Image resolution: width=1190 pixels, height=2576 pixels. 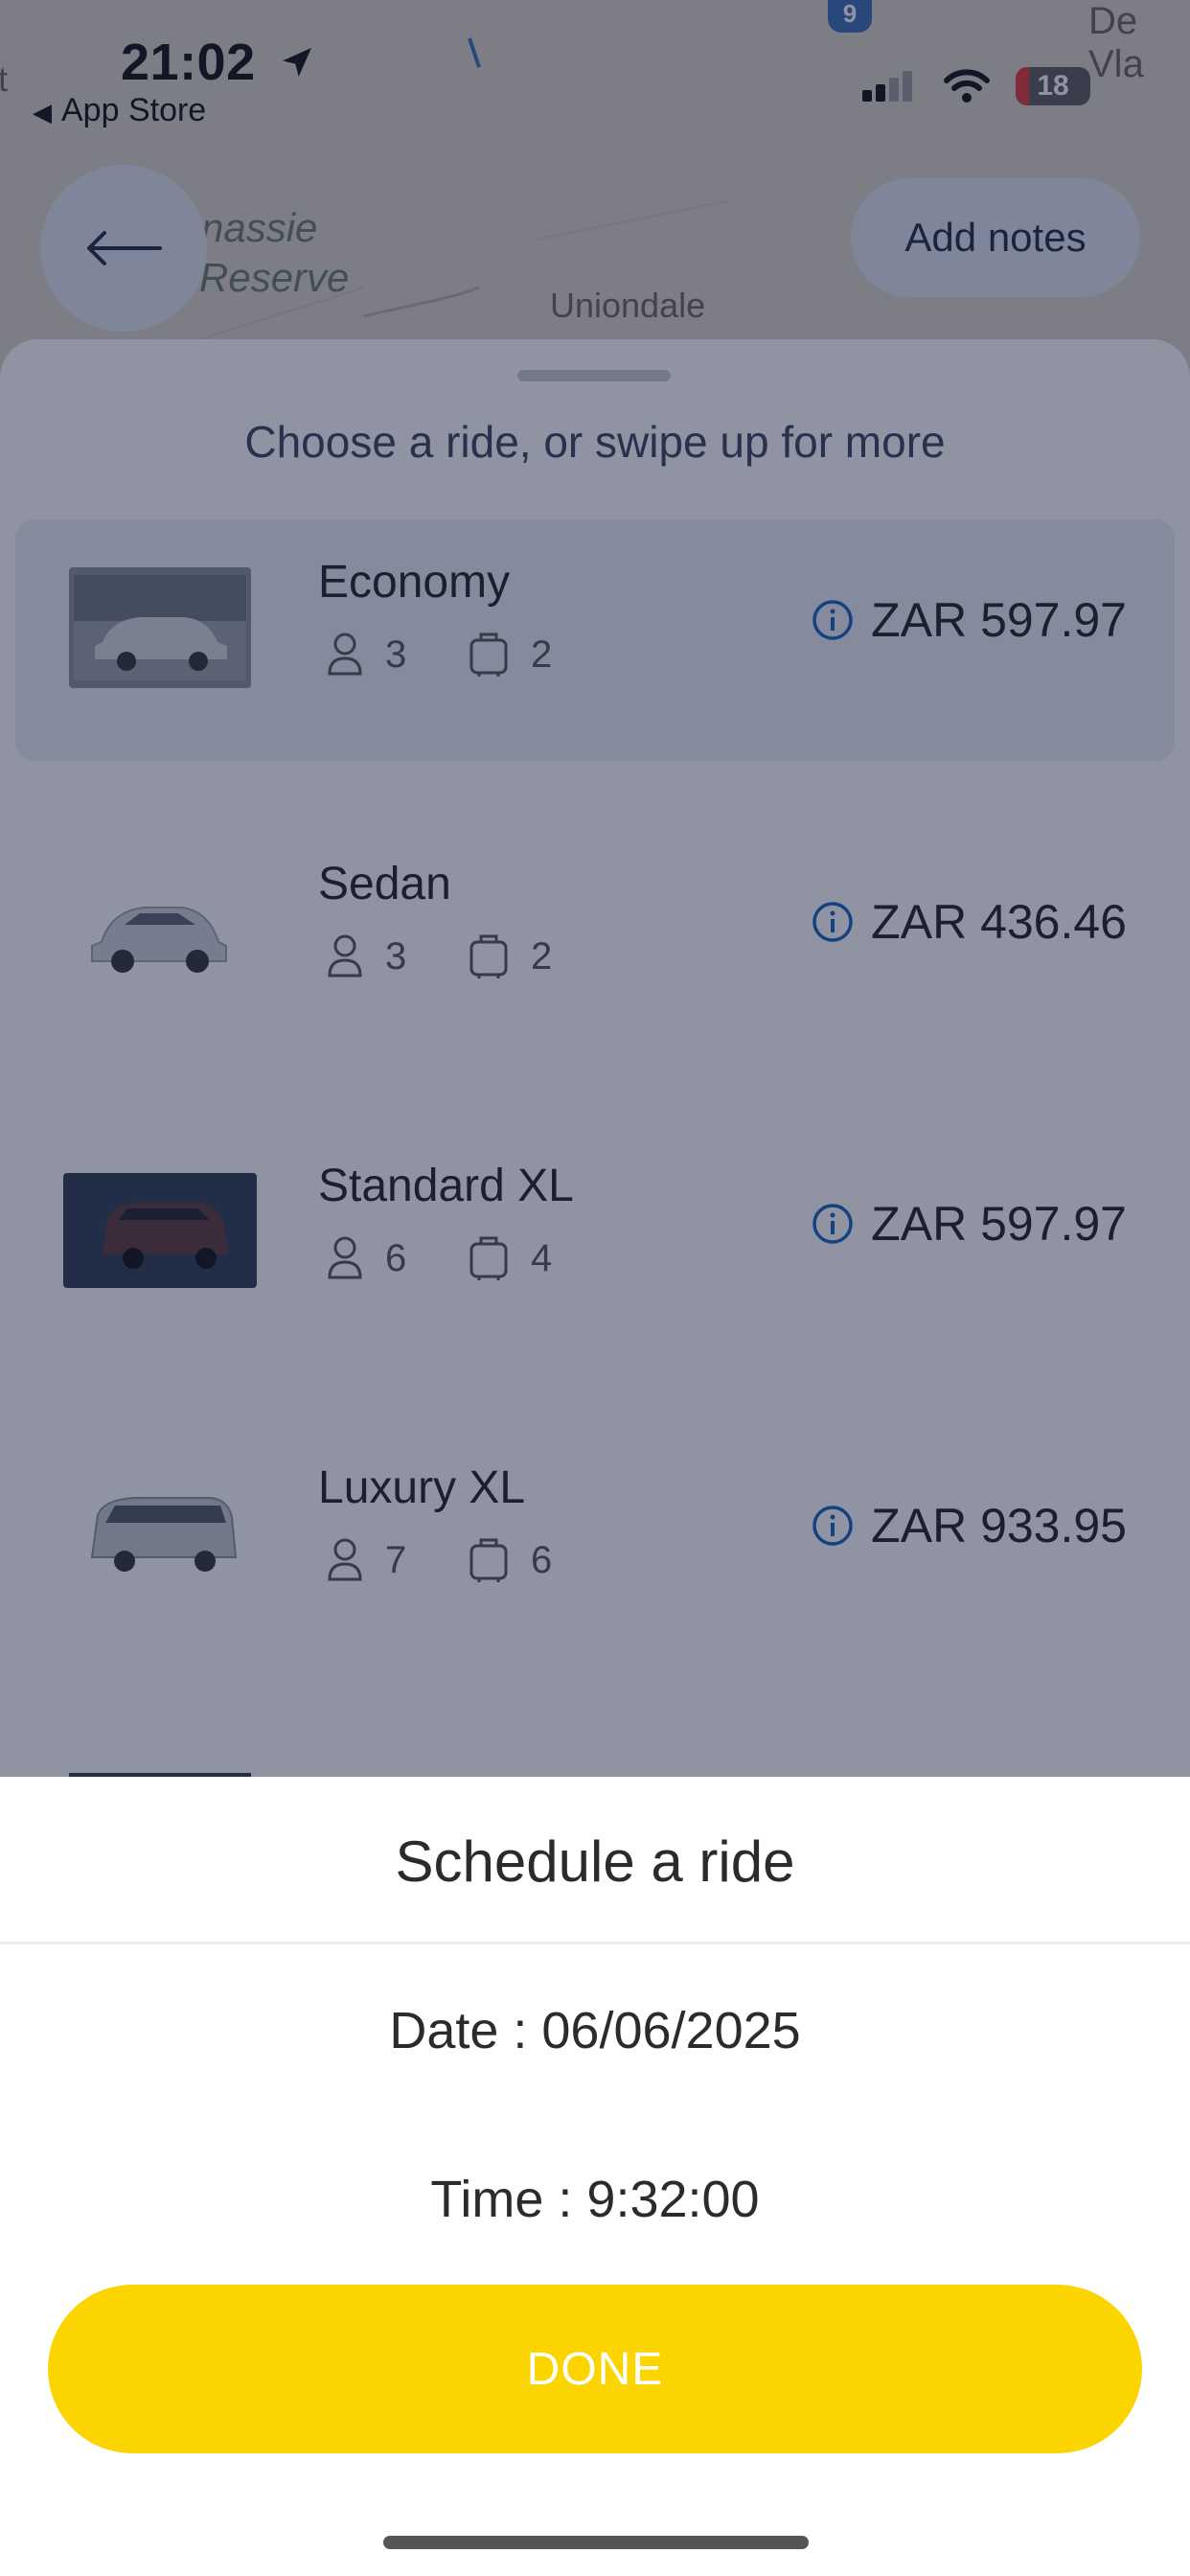 I want to click on done-button: DONE, so click(x=595, y=2369).